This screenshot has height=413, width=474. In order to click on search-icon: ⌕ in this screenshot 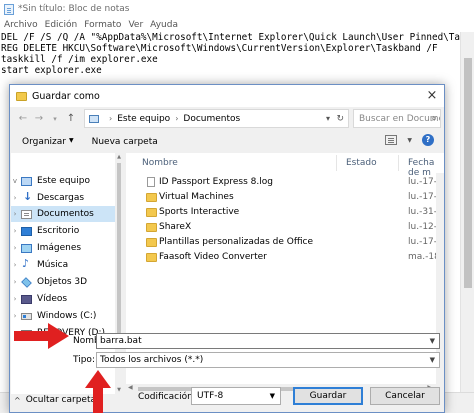, I will do `click(434, 118)`.